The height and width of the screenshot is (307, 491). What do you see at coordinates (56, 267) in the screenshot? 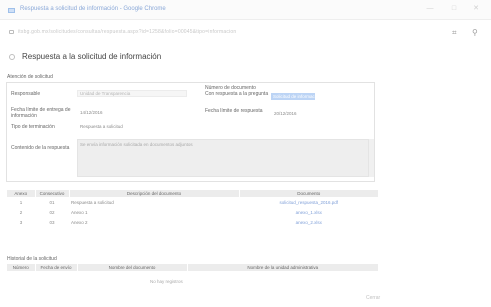
I see `column-header: Fecha de envío` at bounding box center [56, 267].